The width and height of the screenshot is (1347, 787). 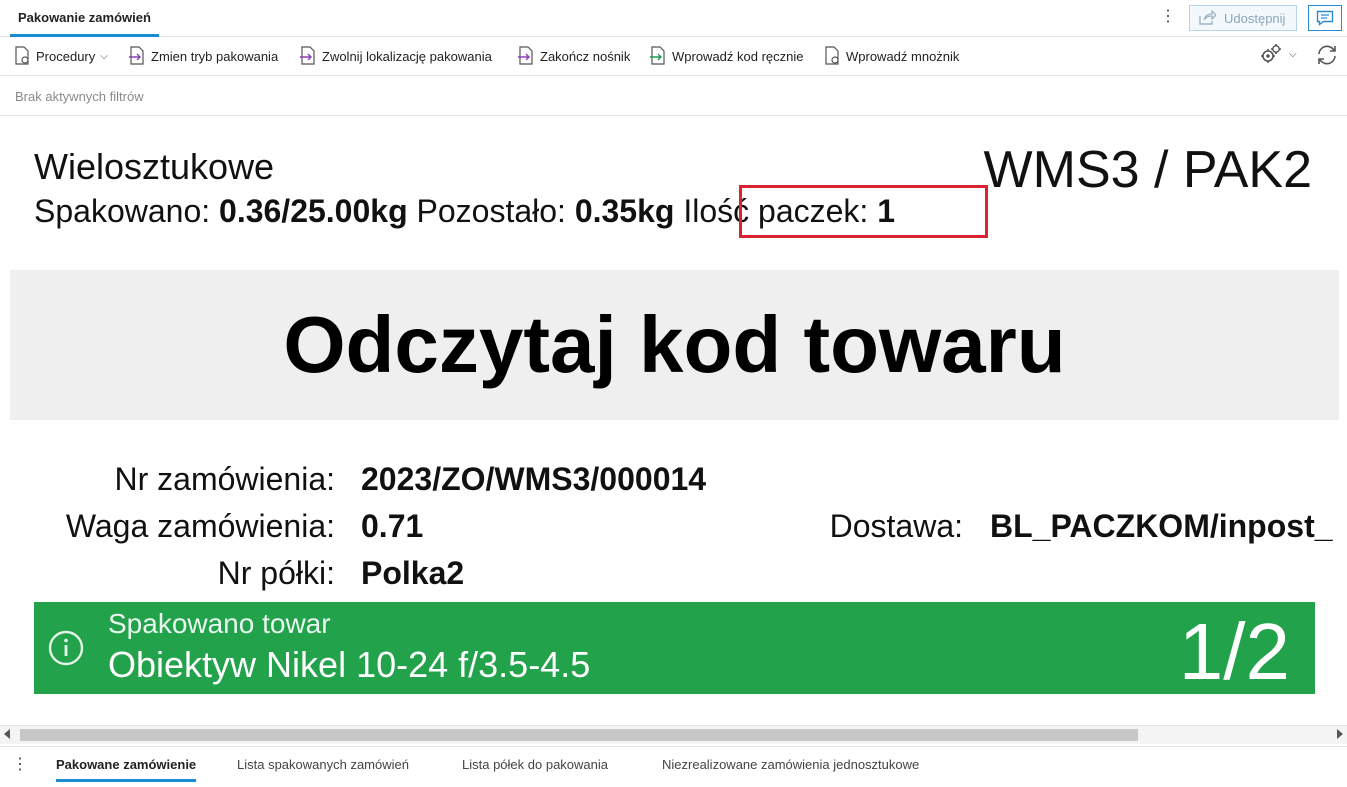 What do you see at coordinates (1255, 18) in the screenshot?
I see `share-button-label: Udostępnij` at bounding box center [1255, 18].